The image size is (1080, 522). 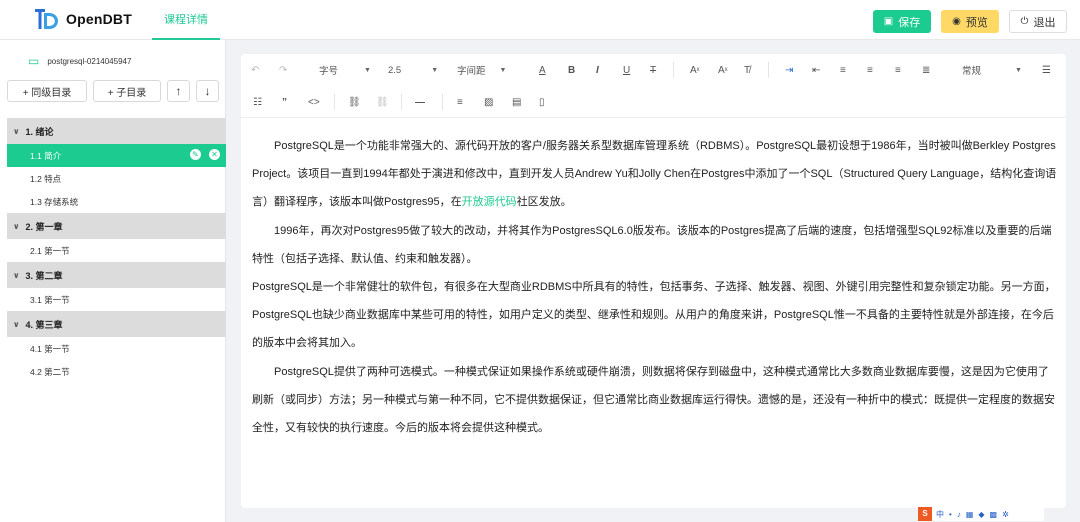 What do you see at coordinates (940, 514) in the screenshot?
I see `ime-lang: 中` at bounding box center [940, 514].